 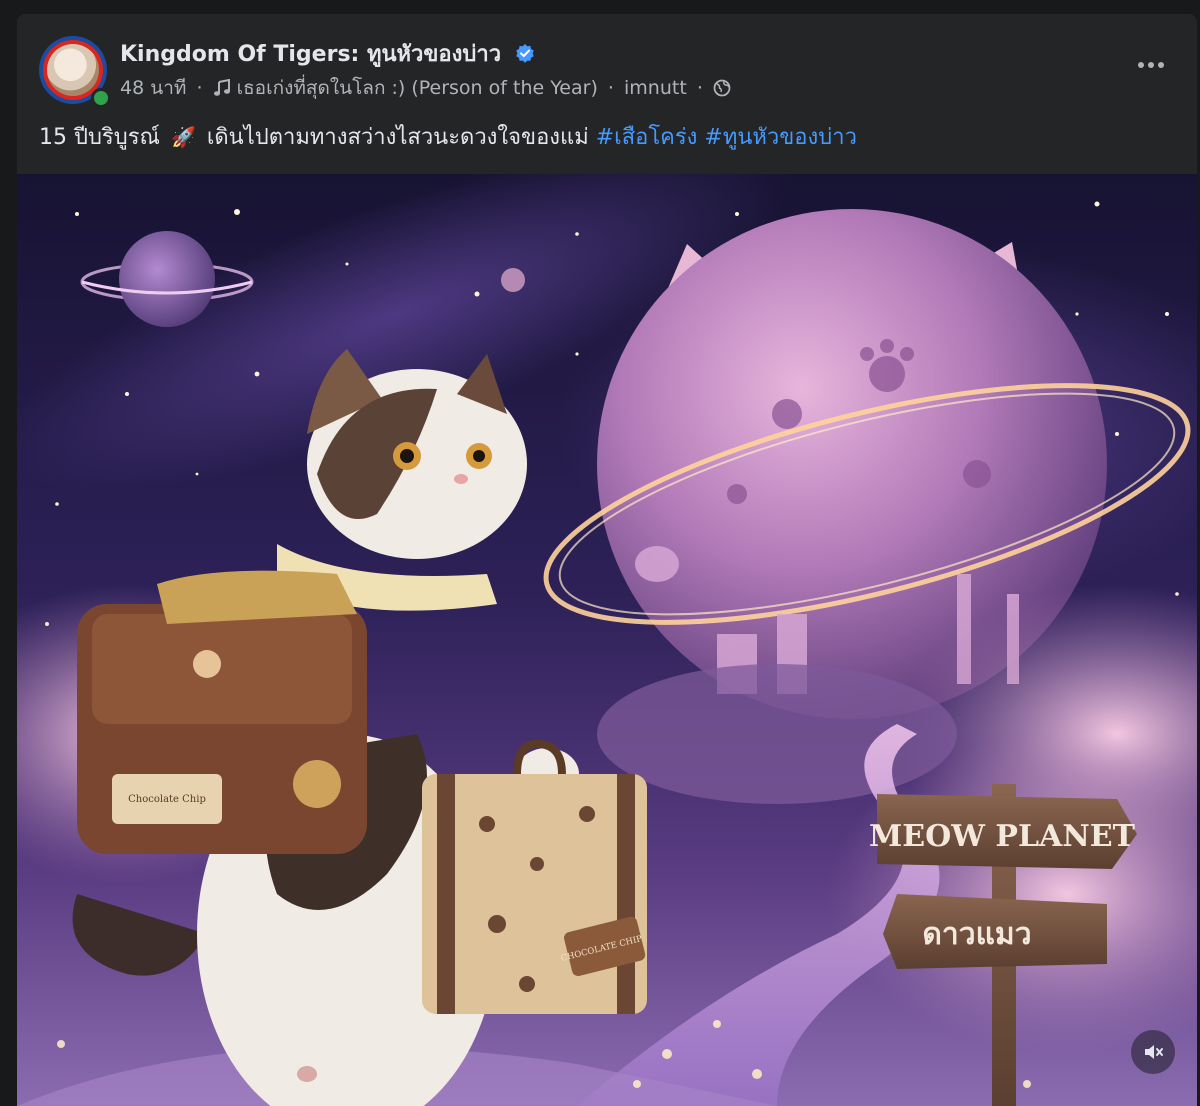 What do you see at coordinates (310, 54) in the screenshot?
I see `page-name: Kingdom Of Tigers: ทูนหัวของบ่าว` at bounding box center [310, 54].